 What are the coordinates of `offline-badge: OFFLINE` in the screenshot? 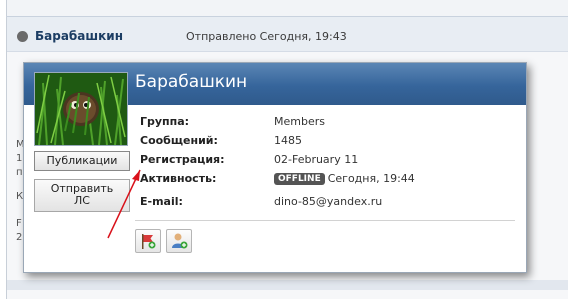 It's located at (299, 179).